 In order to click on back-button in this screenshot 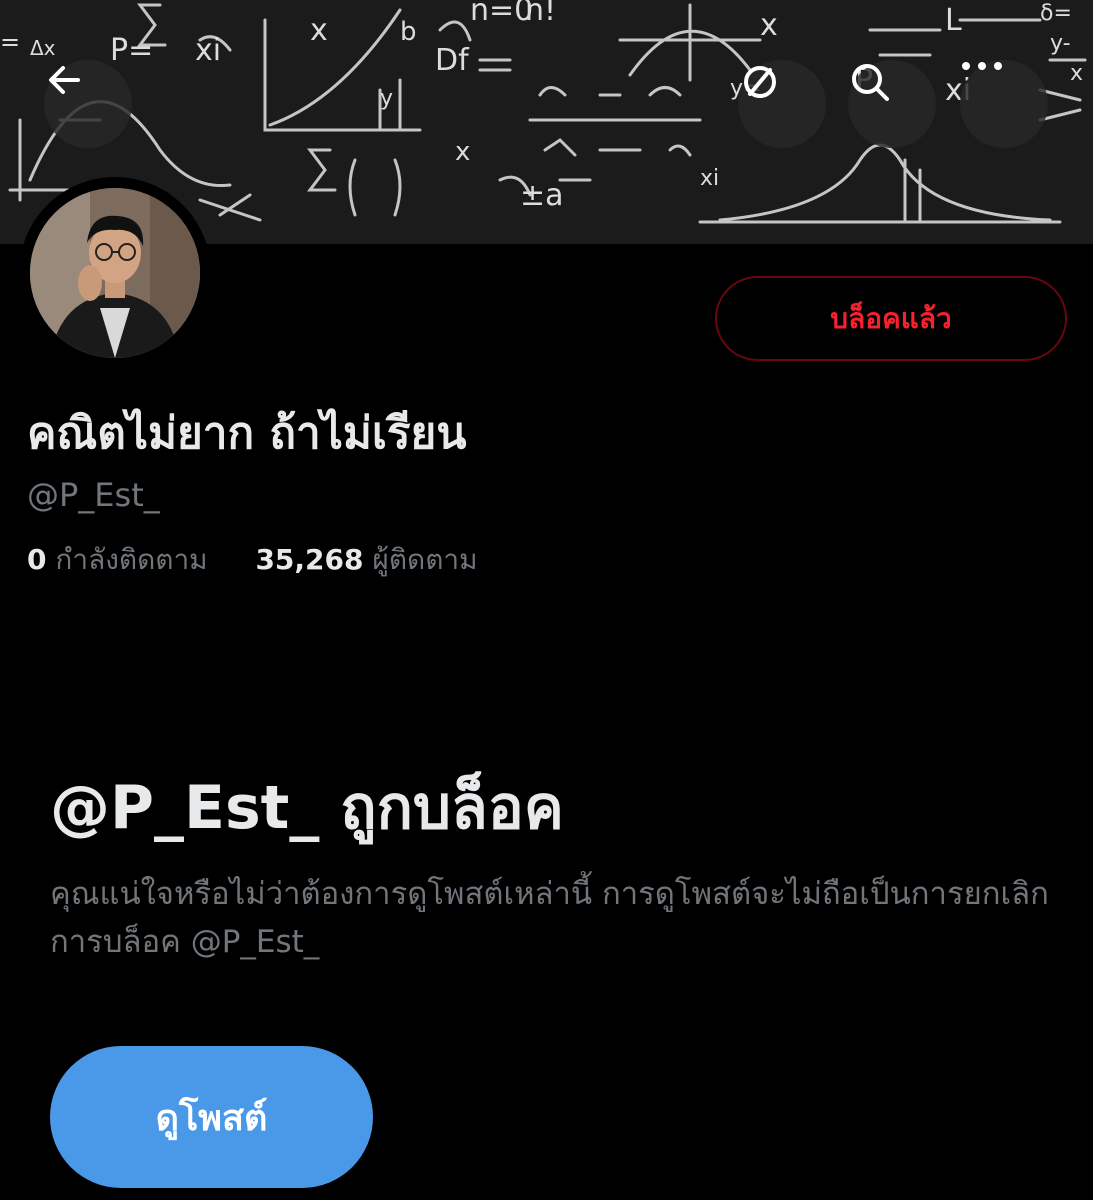, I will do `click(88, 104)`.